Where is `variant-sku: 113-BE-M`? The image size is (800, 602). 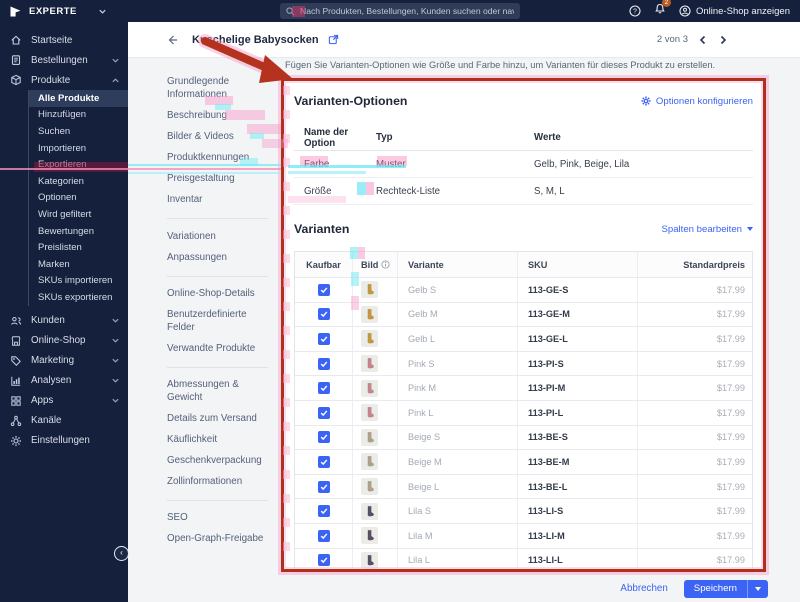 variant-sku: 113-BE-M is located at coordinates (577, 462).